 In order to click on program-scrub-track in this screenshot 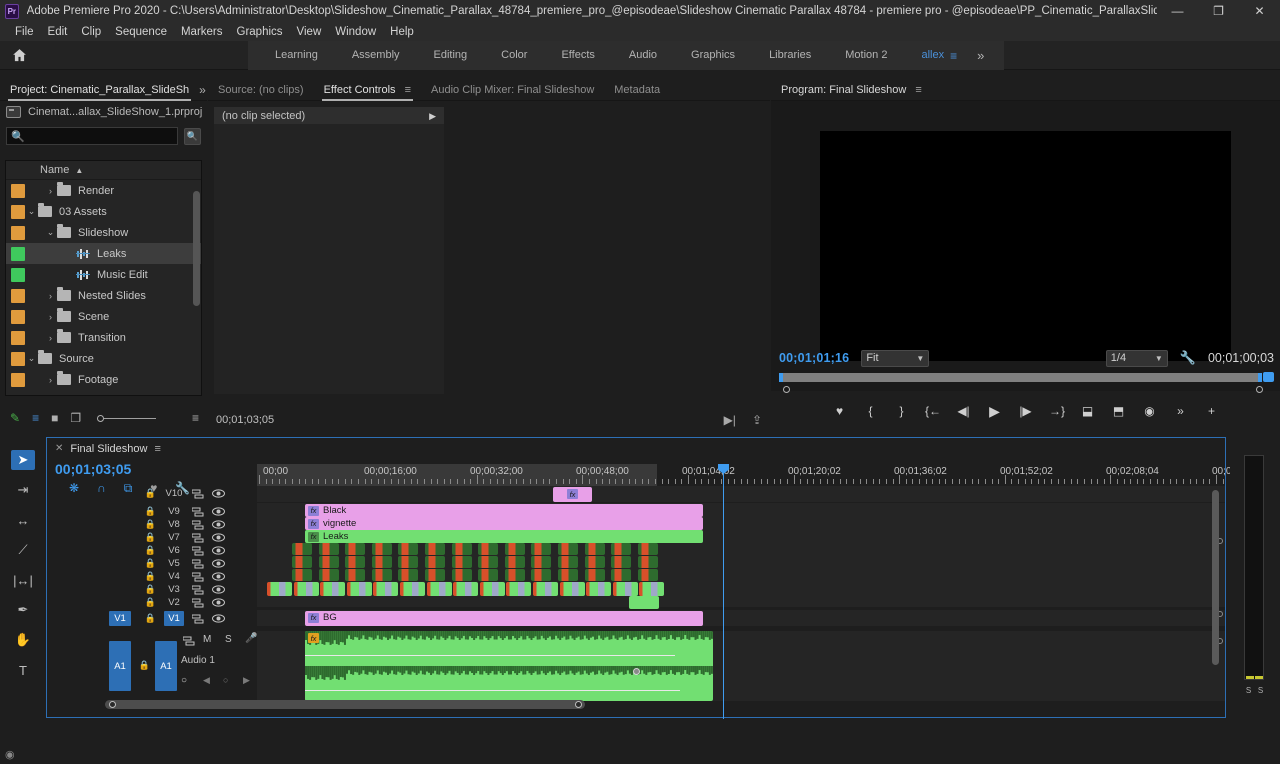, I will do `click(1020, 377)`.